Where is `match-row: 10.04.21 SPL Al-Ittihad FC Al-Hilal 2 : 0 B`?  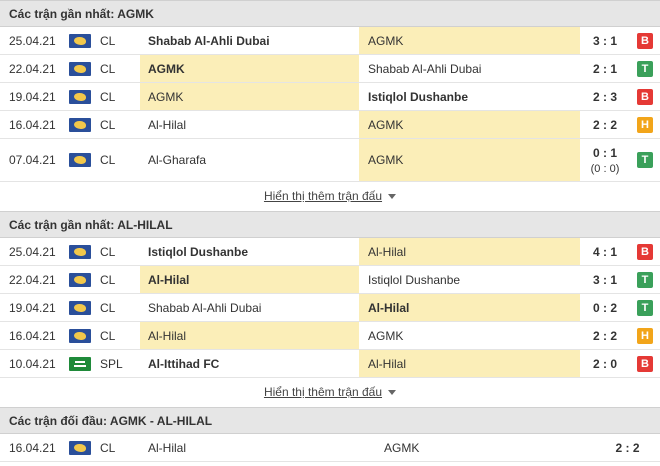
match-row: 10.04.21 SPL Al-Ittihad FC Al-Hilal 2 : 0 B is located at coordinates (330, 364).